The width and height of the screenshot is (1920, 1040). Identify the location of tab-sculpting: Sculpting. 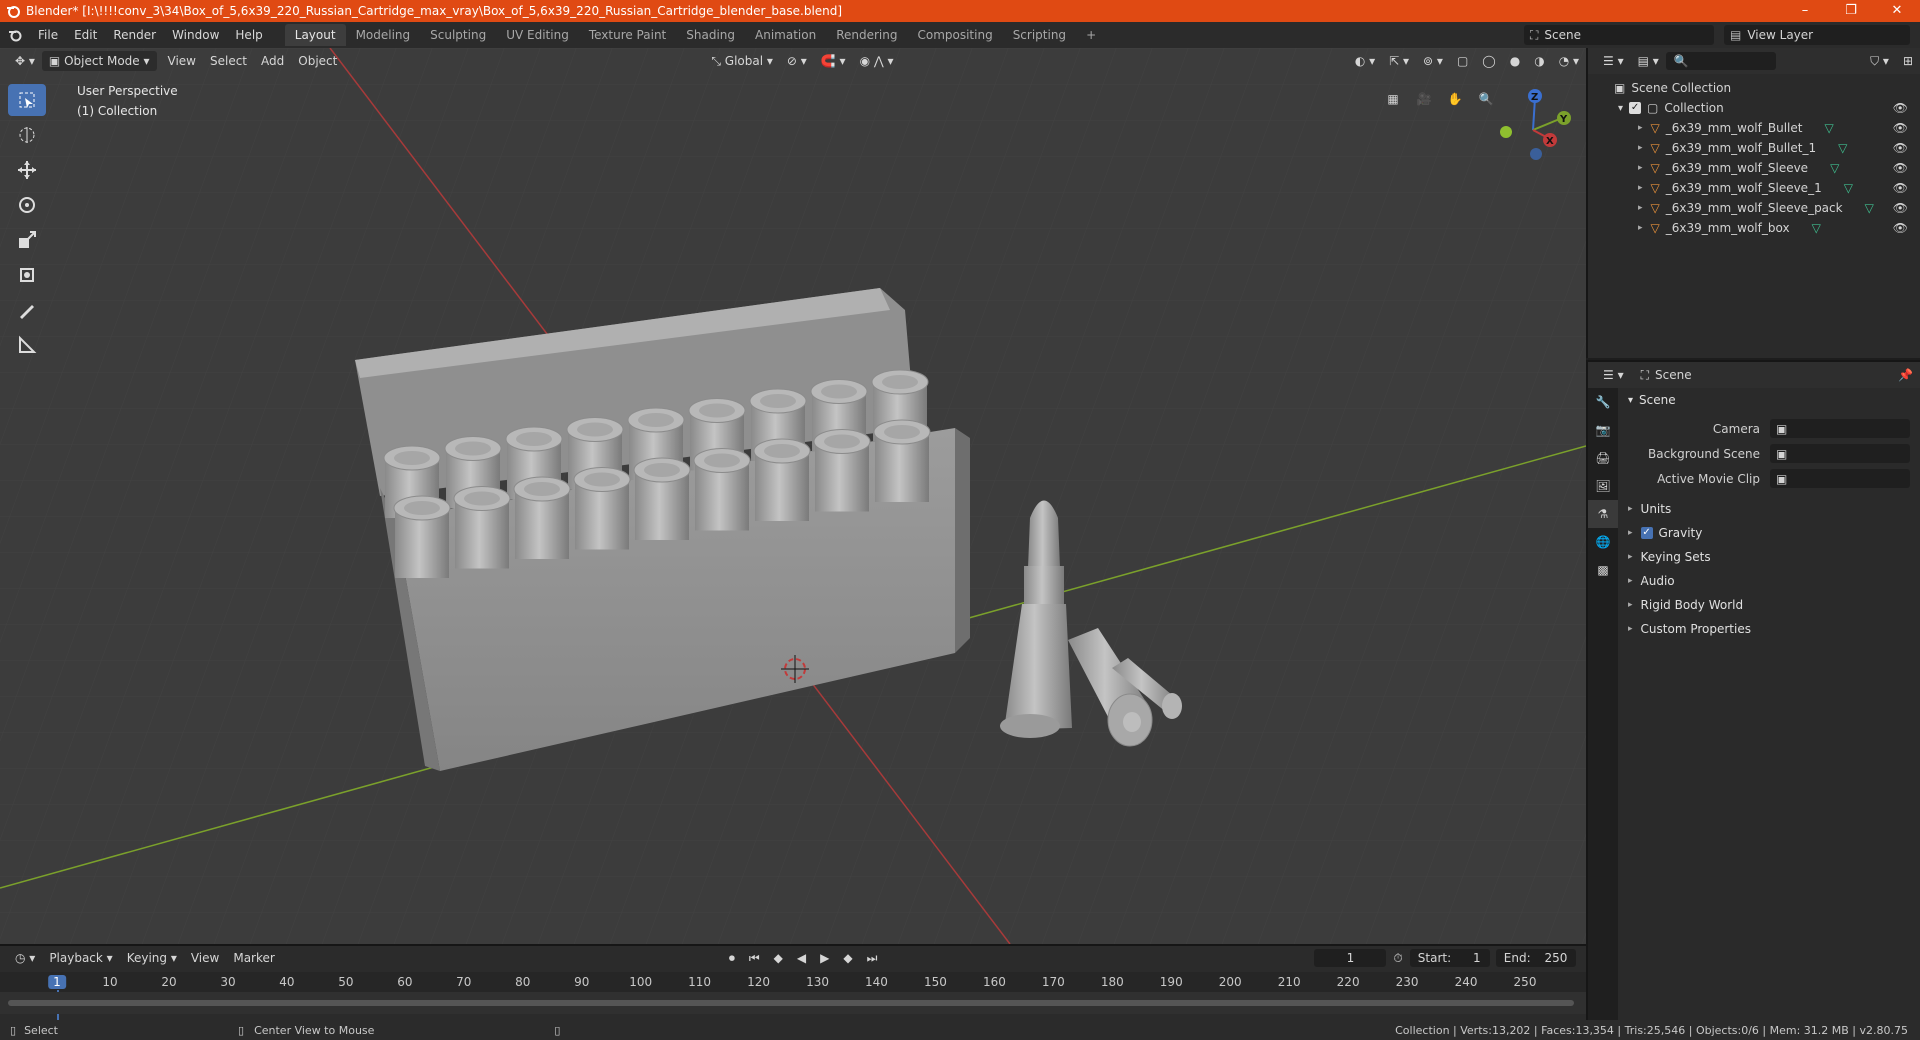
(458, 35).